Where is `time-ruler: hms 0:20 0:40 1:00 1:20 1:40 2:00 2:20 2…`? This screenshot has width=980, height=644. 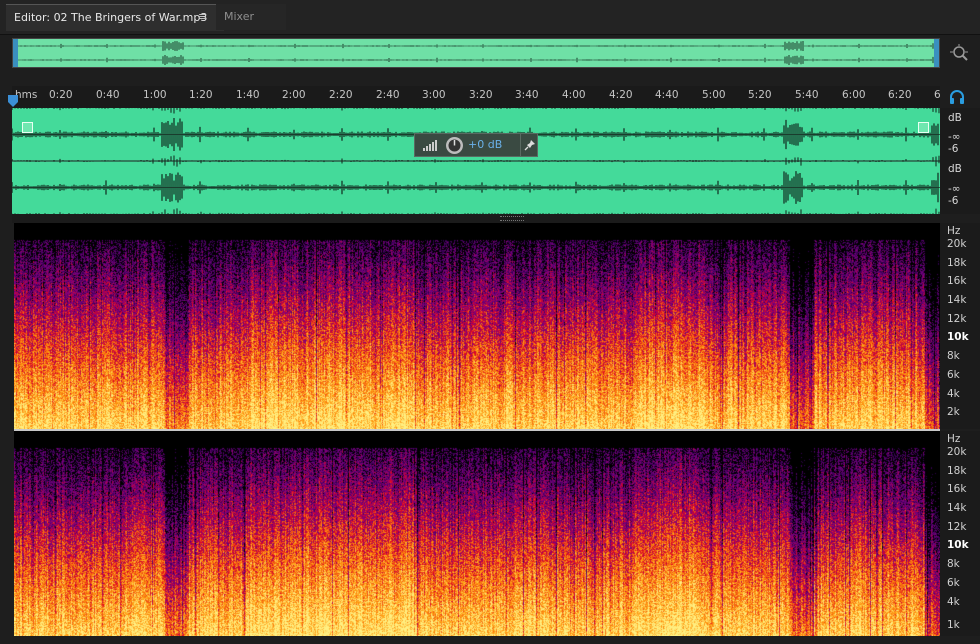 time-ruler: hms 0:20 0:40 1:00 1:20 1:40 2:00 2:20 2… is located at coordinates (476, 97).